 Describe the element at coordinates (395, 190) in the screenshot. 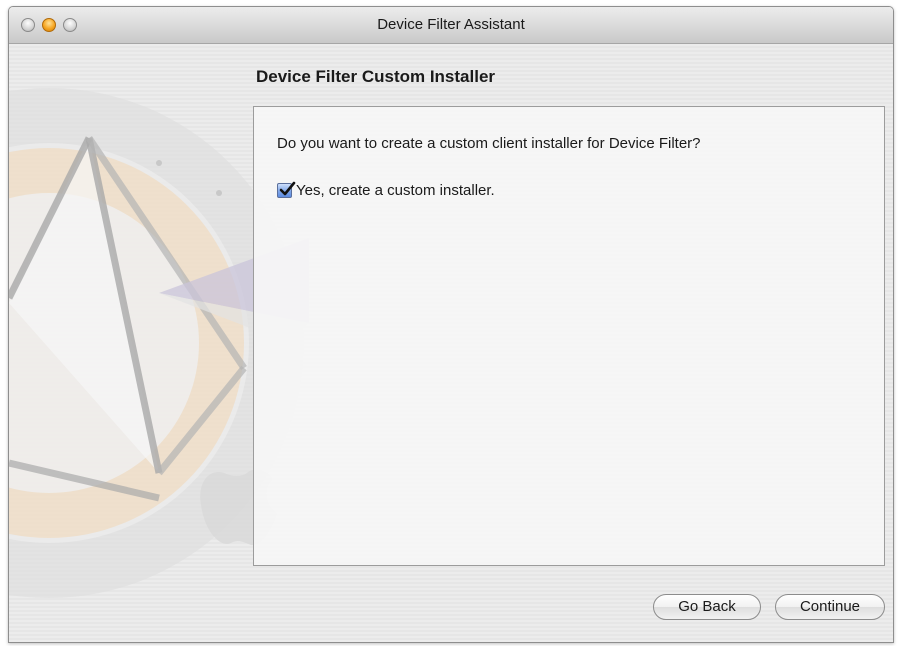

I see `custom-installer-checkbox-label: Yes, create a custom installer.` at that location.